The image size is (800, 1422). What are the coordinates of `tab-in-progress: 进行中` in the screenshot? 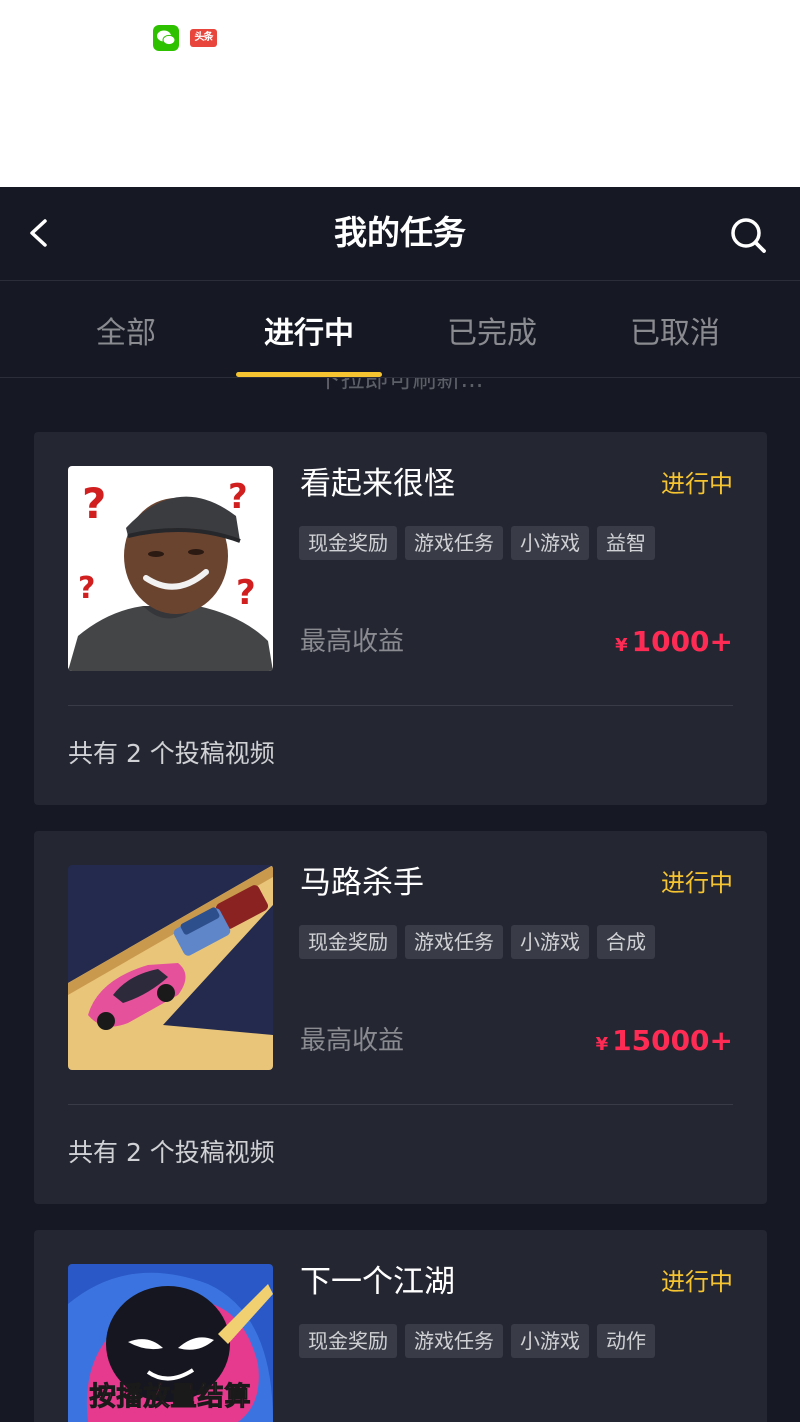 It's located at (309, 329).